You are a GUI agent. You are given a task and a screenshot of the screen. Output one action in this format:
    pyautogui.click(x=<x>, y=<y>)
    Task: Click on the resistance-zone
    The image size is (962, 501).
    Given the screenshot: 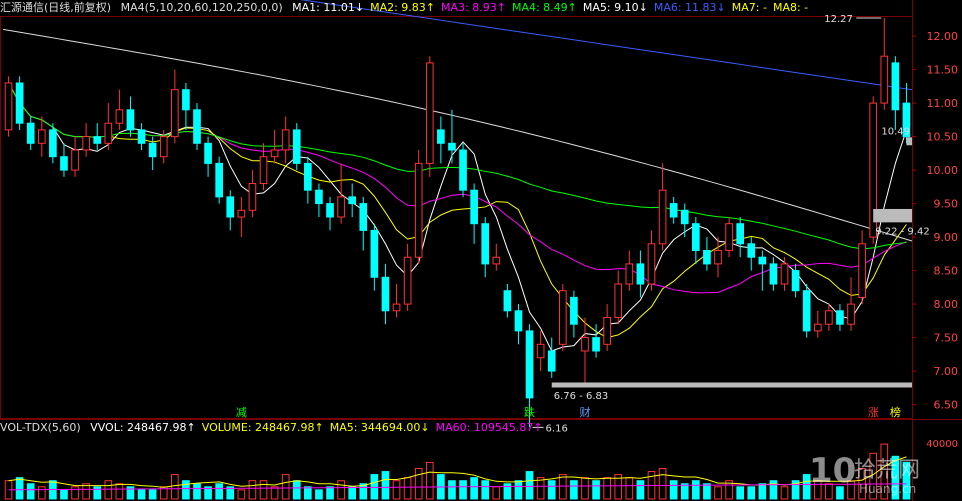 What is the action you would take?
    pyautogui.click(x=909, y=141)
    